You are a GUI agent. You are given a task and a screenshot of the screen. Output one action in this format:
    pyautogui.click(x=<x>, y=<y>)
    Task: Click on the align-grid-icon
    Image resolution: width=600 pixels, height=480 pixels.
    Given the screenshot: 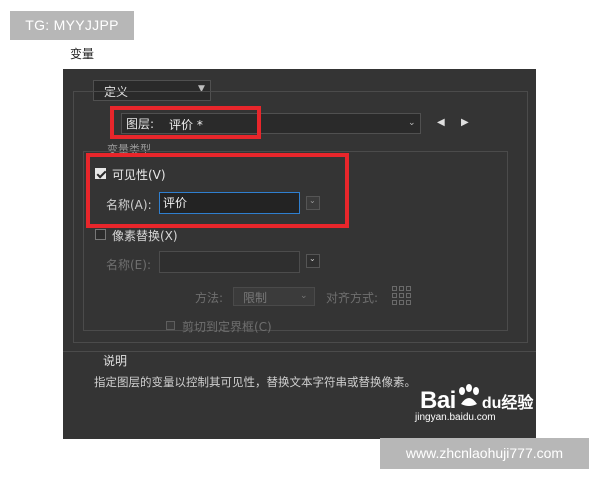 What is the action you would take?
    pyautogui.click(x=401, y=295)
    